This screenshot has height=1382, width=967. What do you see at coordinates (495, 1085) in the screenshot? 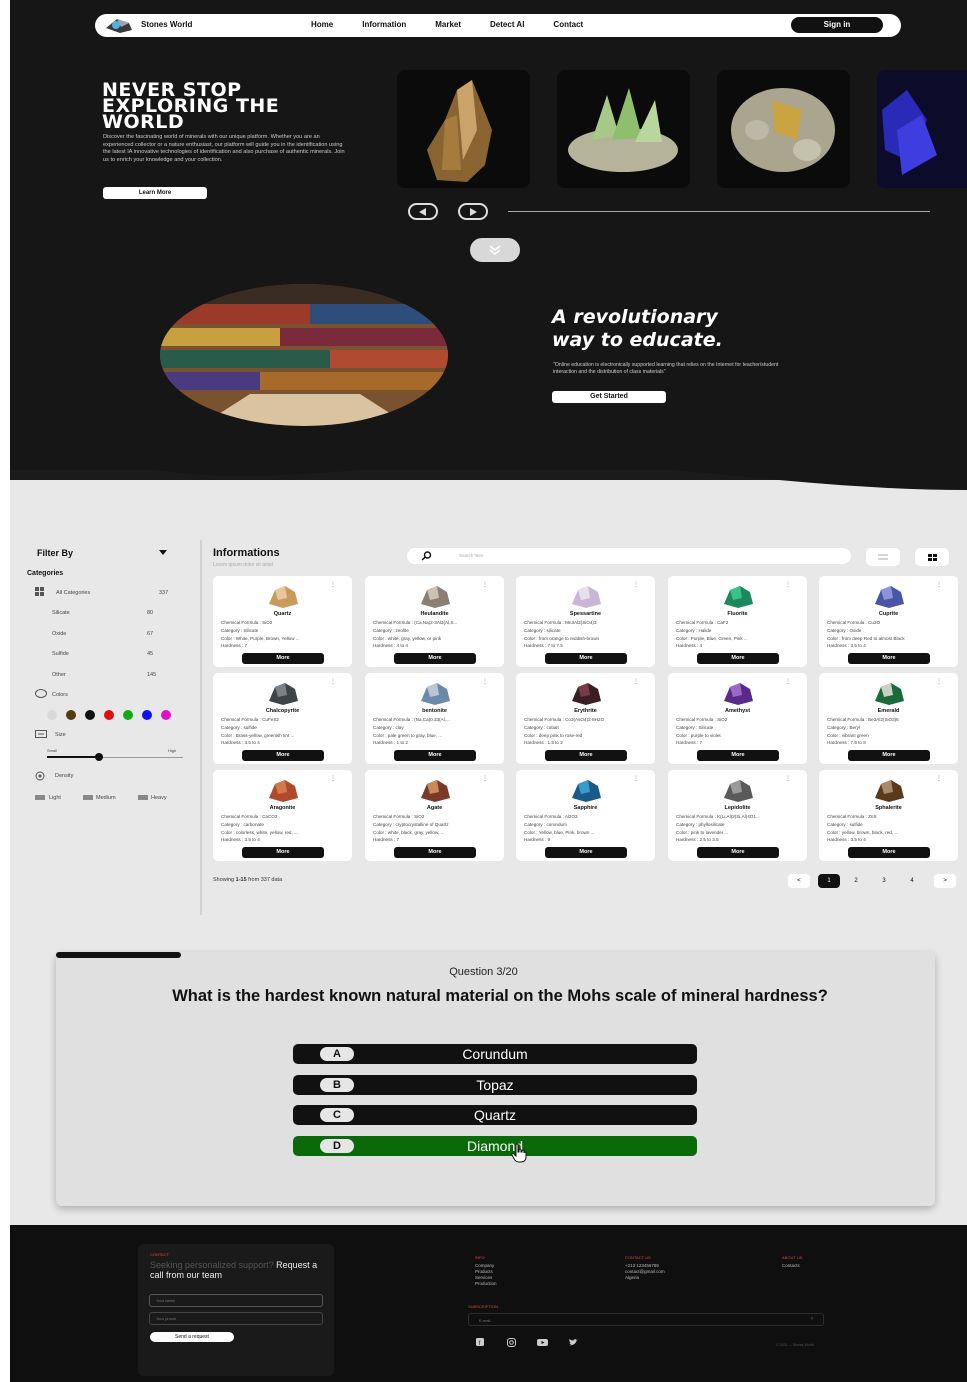
I see `answer-b-button: B Topaz` at bounding box center [495, 1085].